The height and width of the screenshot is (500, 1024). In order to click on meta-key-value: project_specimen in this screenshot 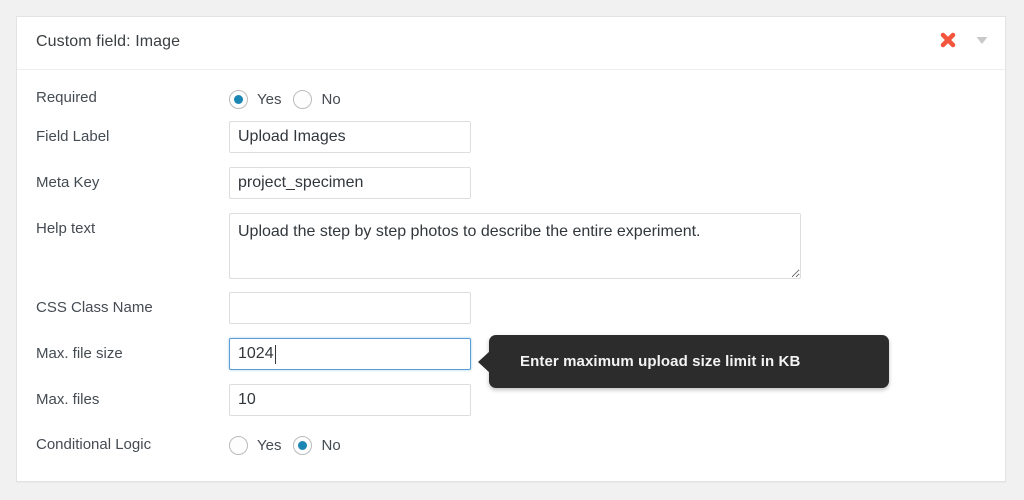, I will do `click(301, 182)`.